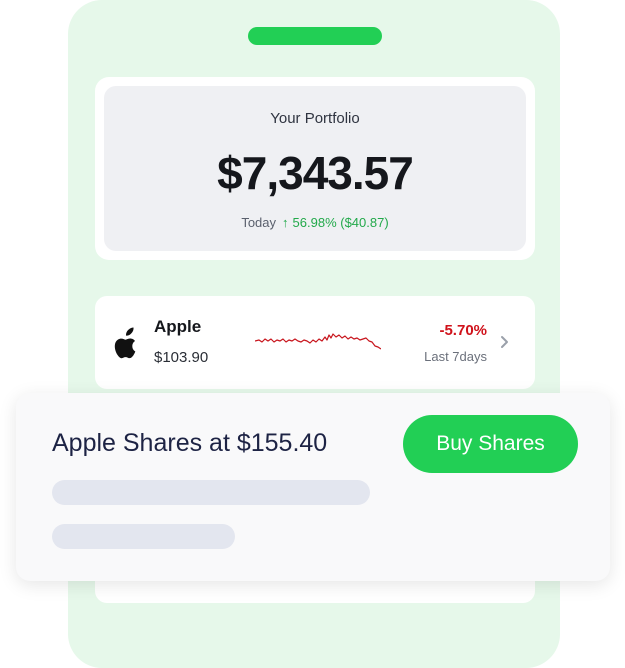 The height and width of the screenshot is (668, 625). I want to click on stock-sparkline, so click(318, 341).